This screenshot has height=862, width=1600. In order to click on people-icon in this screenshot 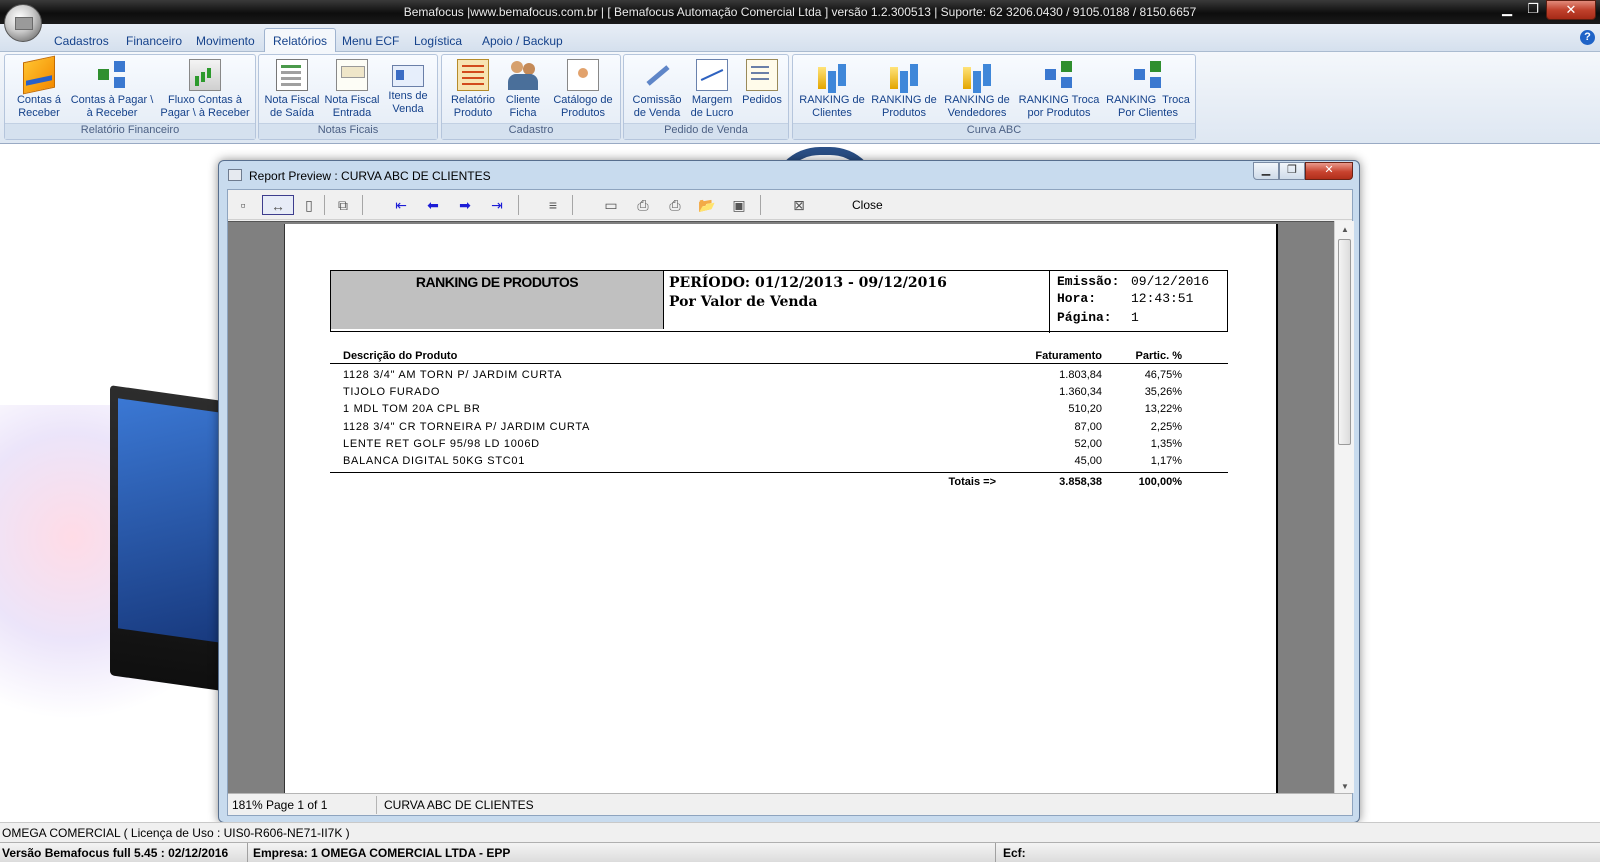, I will do `click(523, 75)`.